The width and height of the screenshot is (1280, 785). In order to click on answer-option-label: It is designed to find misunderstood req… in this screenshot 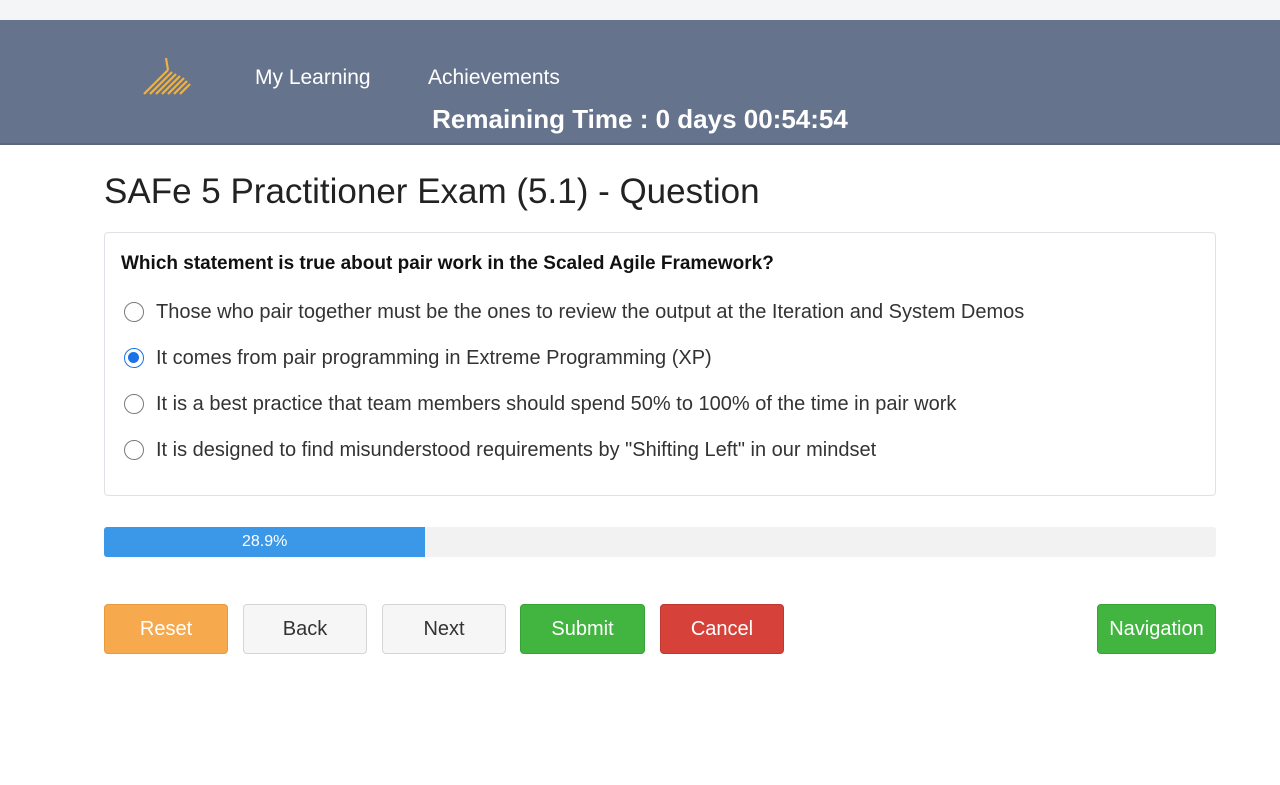, I will do `click(516, 449)`.